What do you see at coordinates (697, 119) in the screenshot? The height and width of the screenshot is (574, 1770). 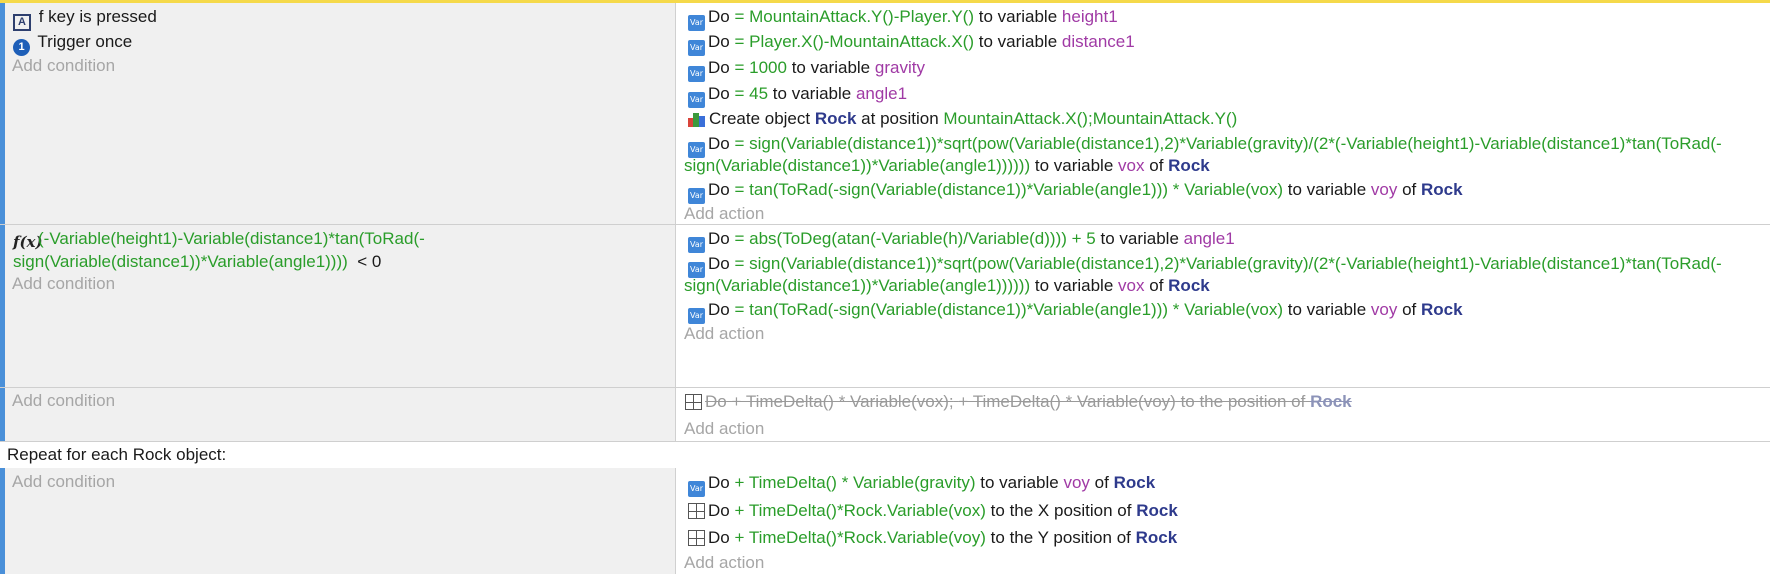 I see `create-object-icon` at bounding box center [697, 119].